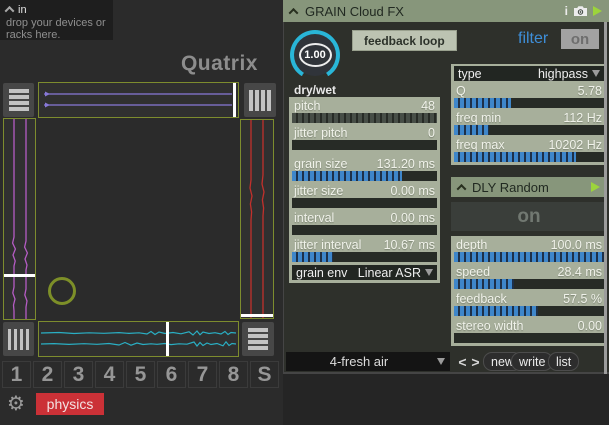  I want to click on preset-next-button: >, so click(475, 361).